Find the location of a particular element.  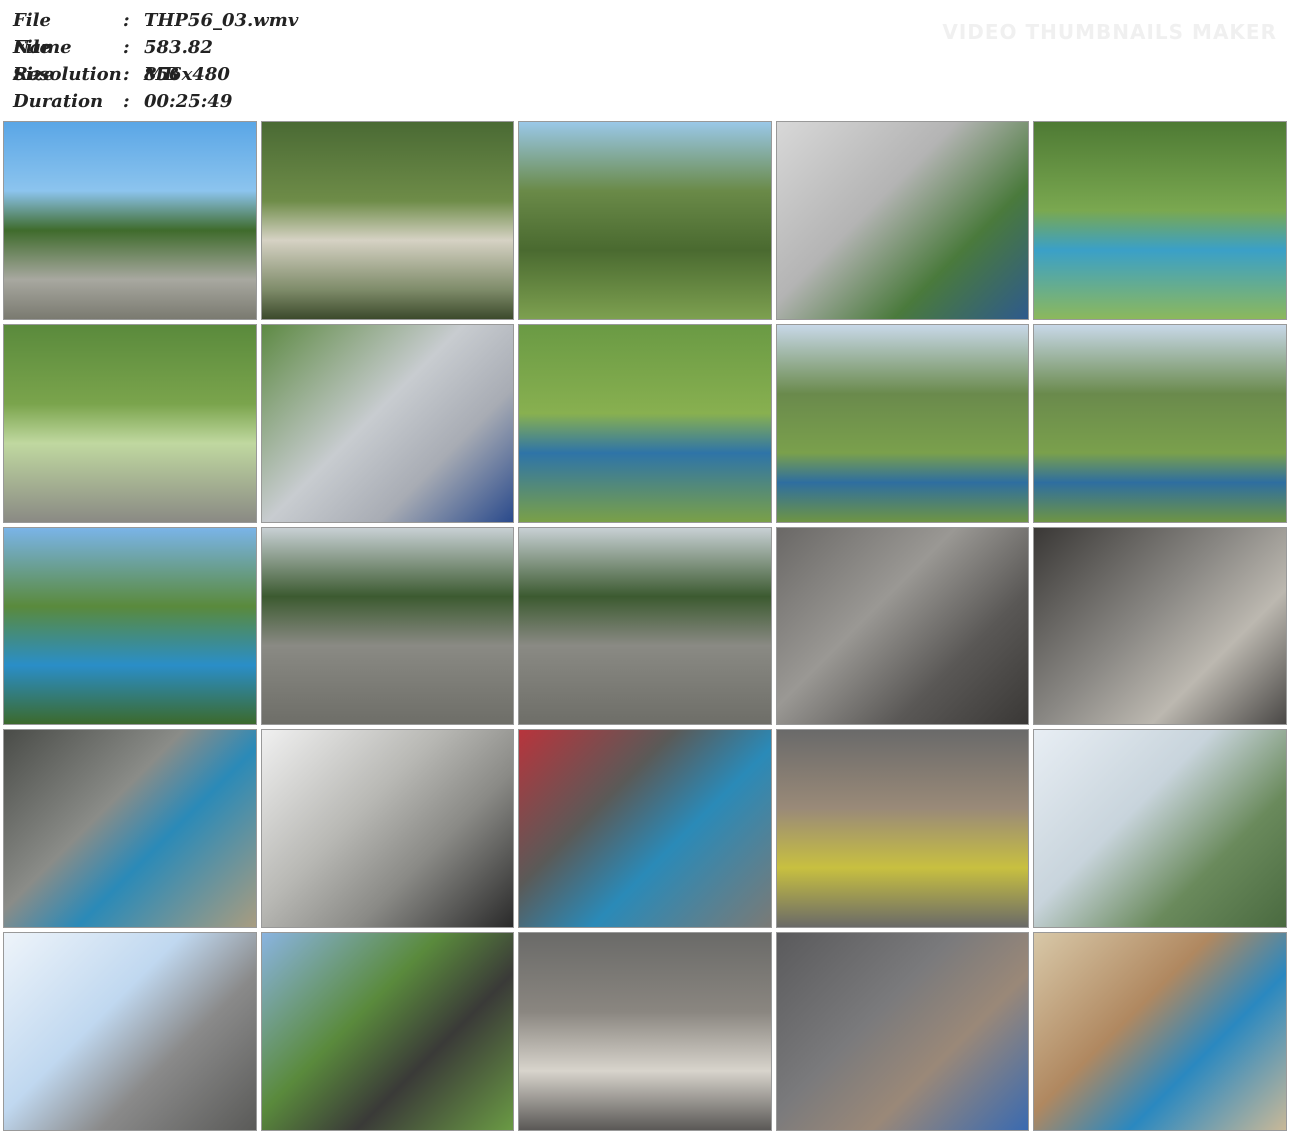

file-name-value: THP56_03.wmv is located at coordinates (221, 20).